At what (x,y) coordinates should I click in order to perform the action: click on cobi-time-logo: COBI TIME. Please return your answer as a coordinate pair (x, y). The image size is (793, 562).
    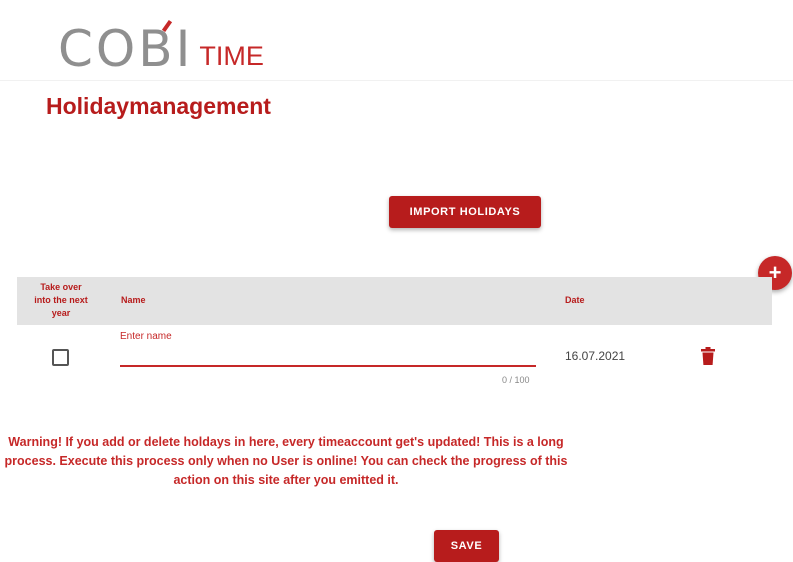
    Looking at the image, I should click on (161, 46).